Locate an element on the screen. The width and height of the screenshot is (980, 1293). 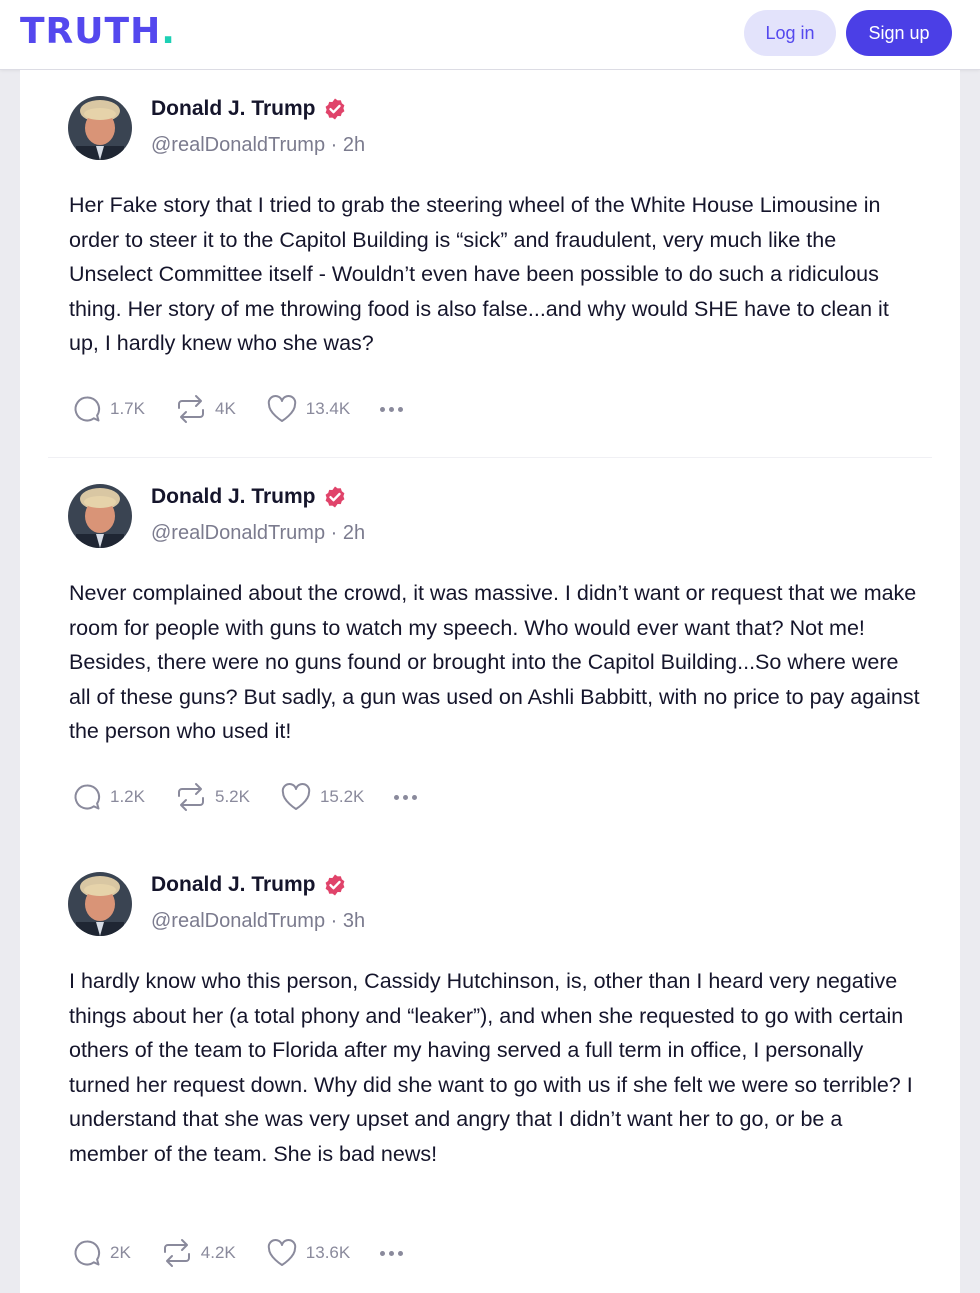
post-actions: 1.2K 5.2K 15.2K is located at coordinates (245, 797).